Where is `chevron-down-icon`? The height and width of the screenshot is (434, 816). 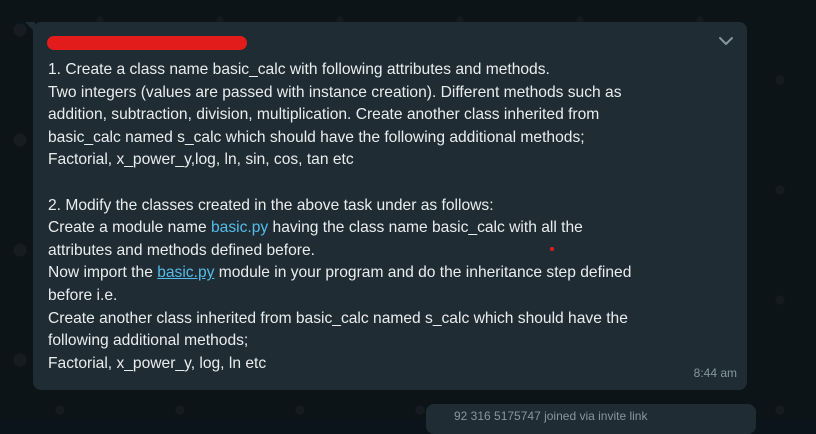
chevron-down-icon is located at coordinates (726, 41).